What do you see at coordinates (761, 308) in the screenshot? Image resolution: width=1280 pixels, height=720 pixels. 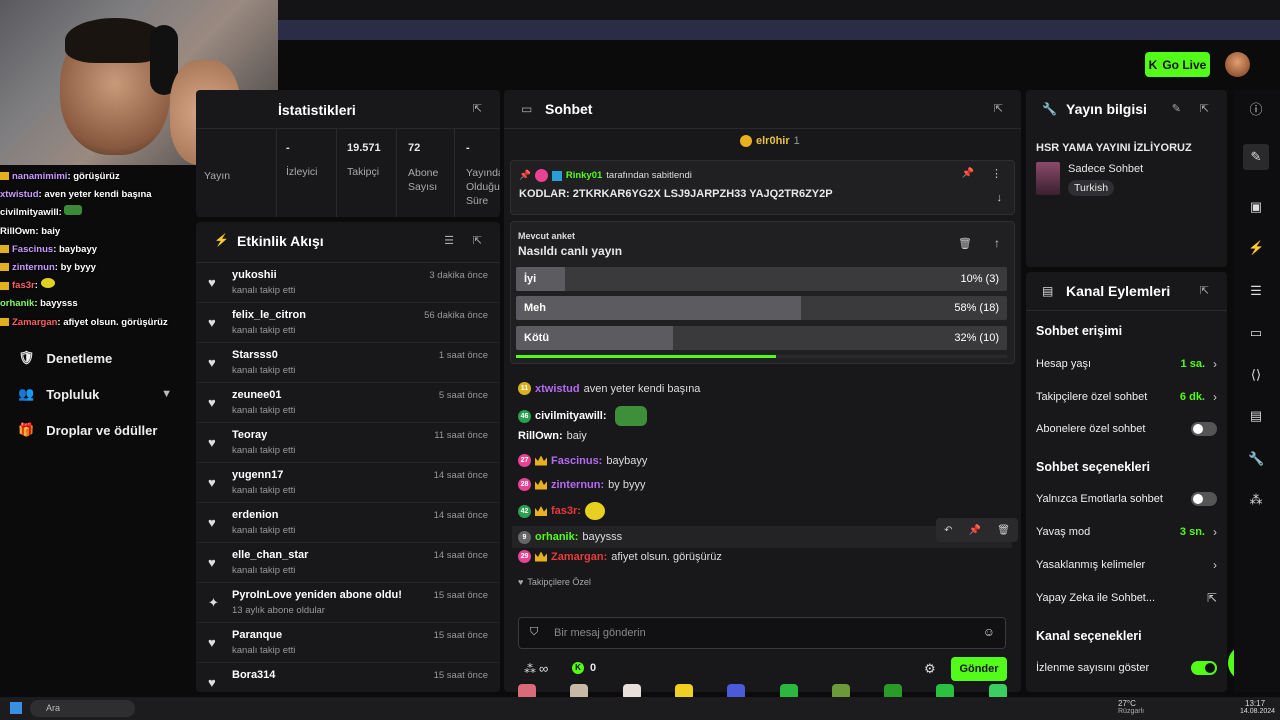 I see `poll-option: Meh 58% (18)` at bounding box center [761, 308].